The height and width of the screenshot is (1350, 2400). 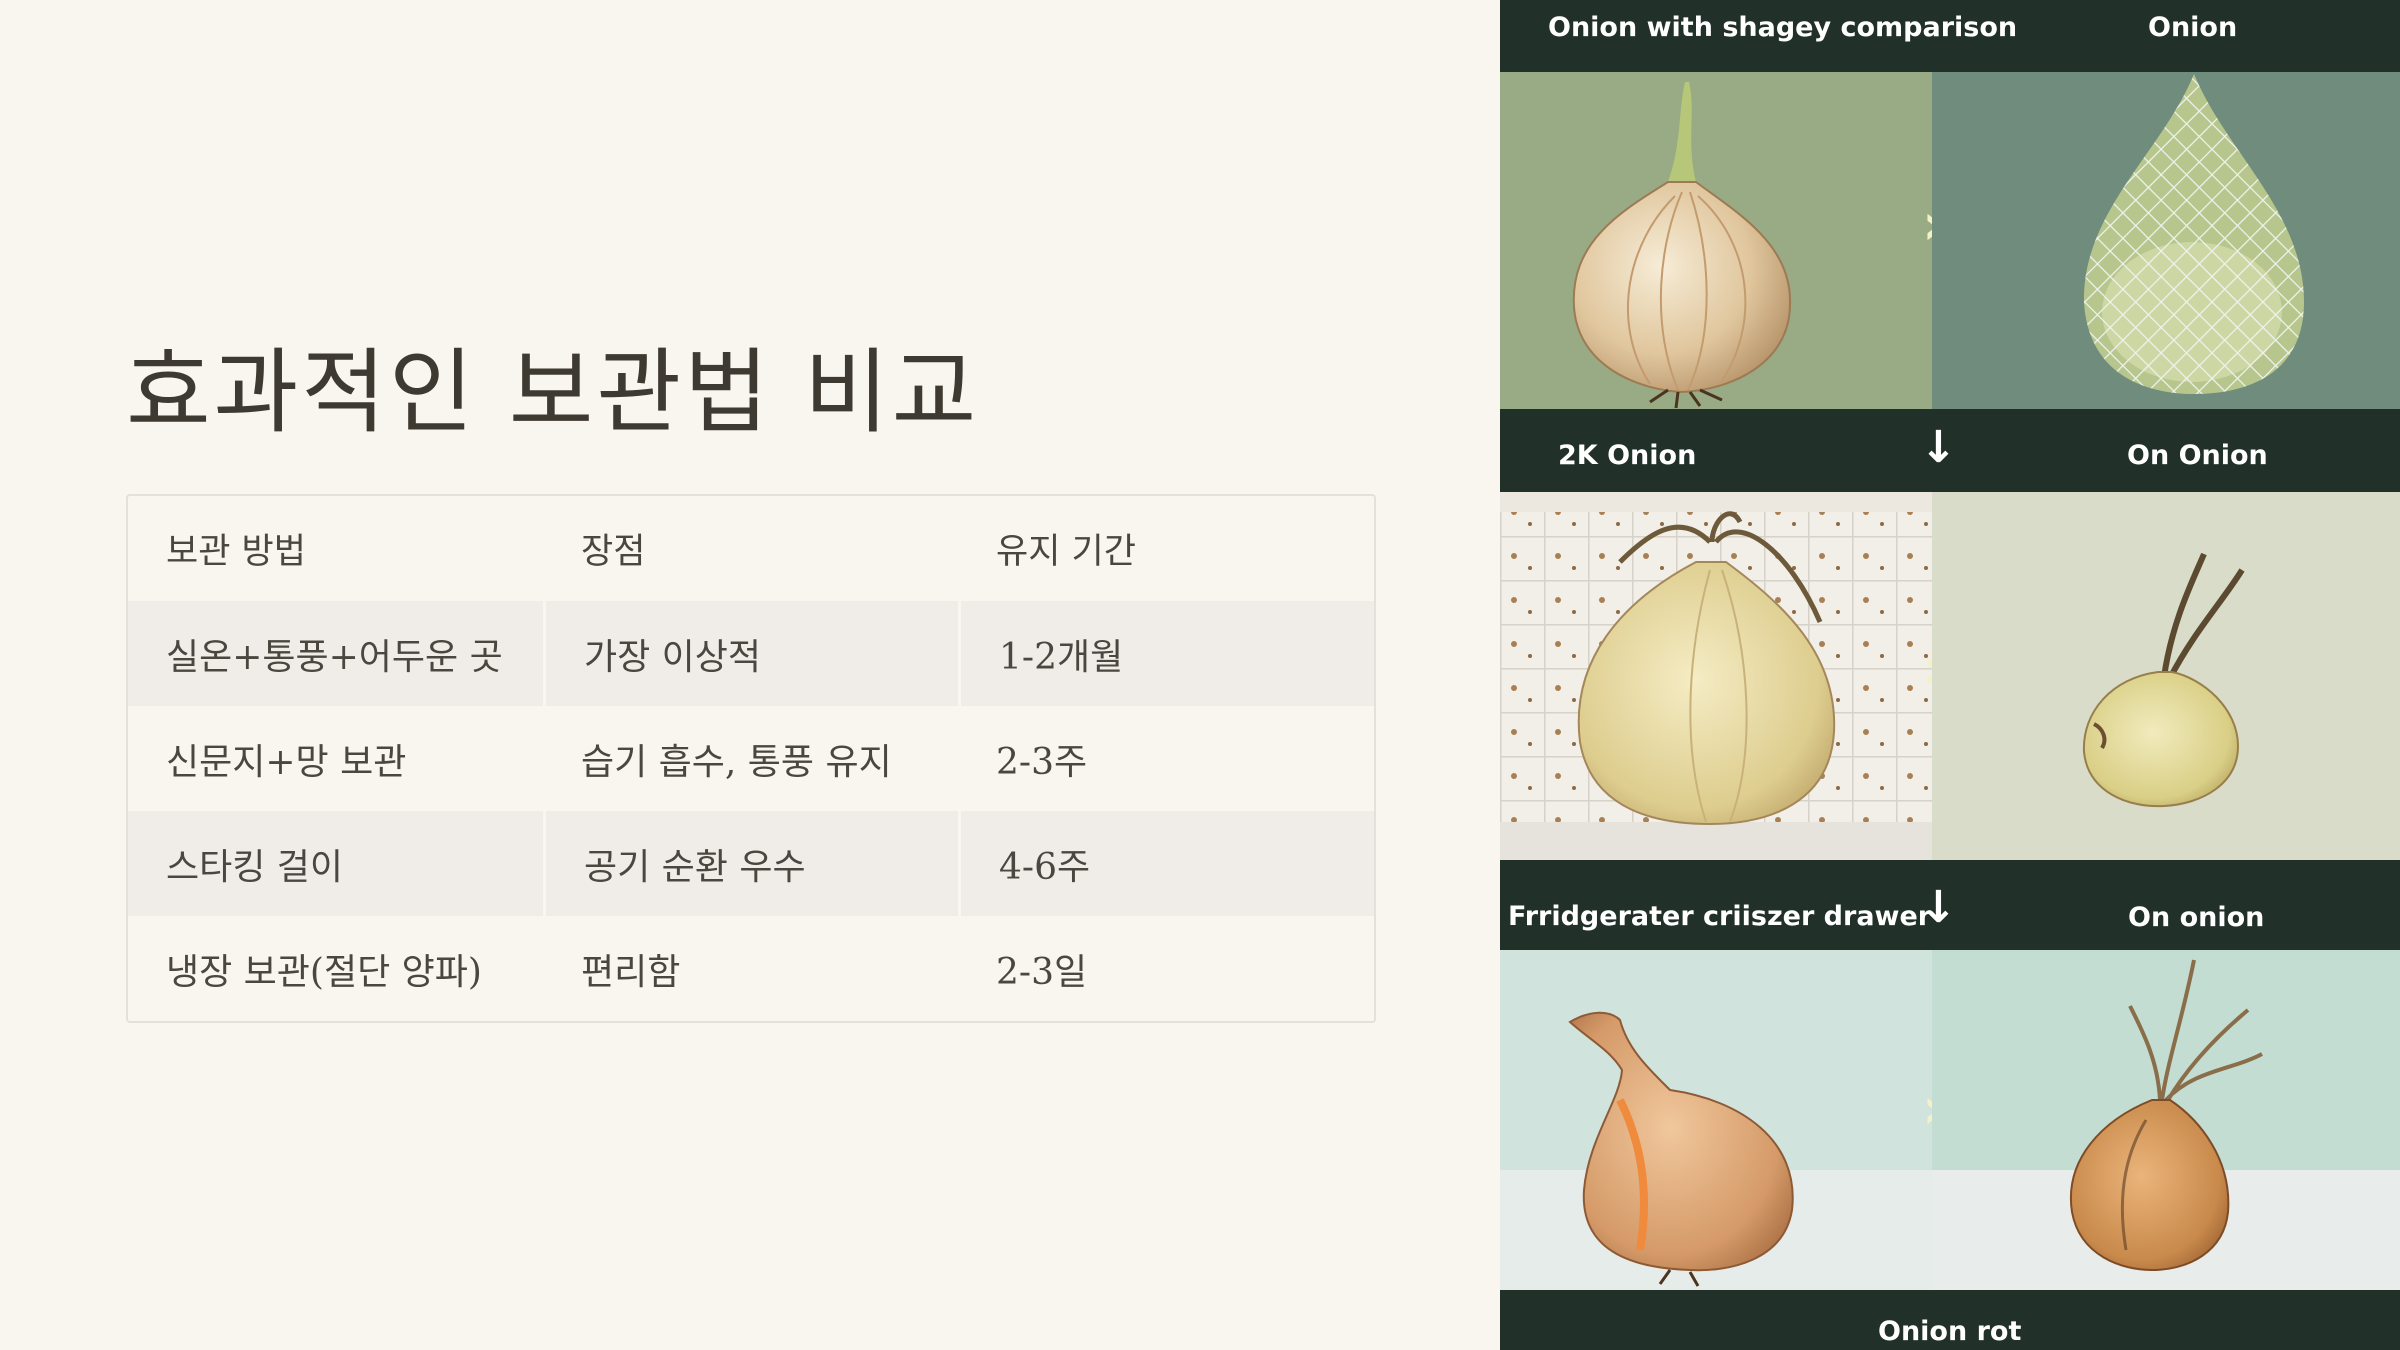 I want to click on label-top-right: Onion, so click(x=2193, y=27).